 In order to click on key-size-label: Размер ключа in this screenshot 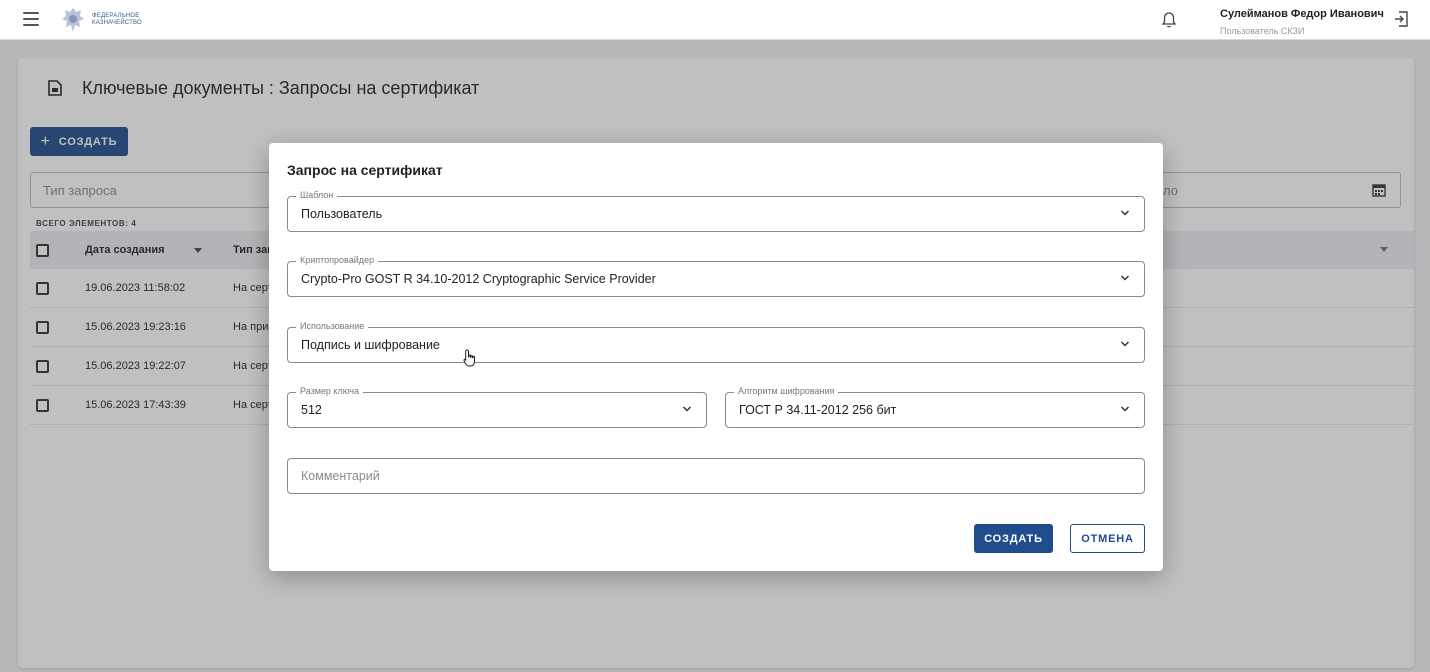, I will do `click(329, 391)`.